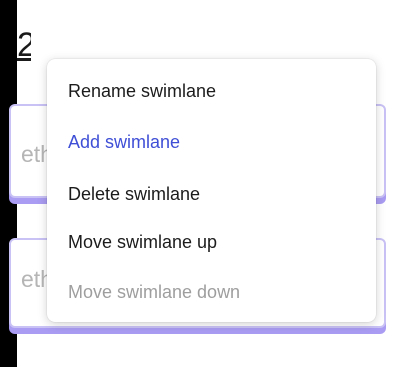 This screenshot has width=416, height=367. I want to click on menu-item-add-swimlane: Add swimlane, so click(124, 142).